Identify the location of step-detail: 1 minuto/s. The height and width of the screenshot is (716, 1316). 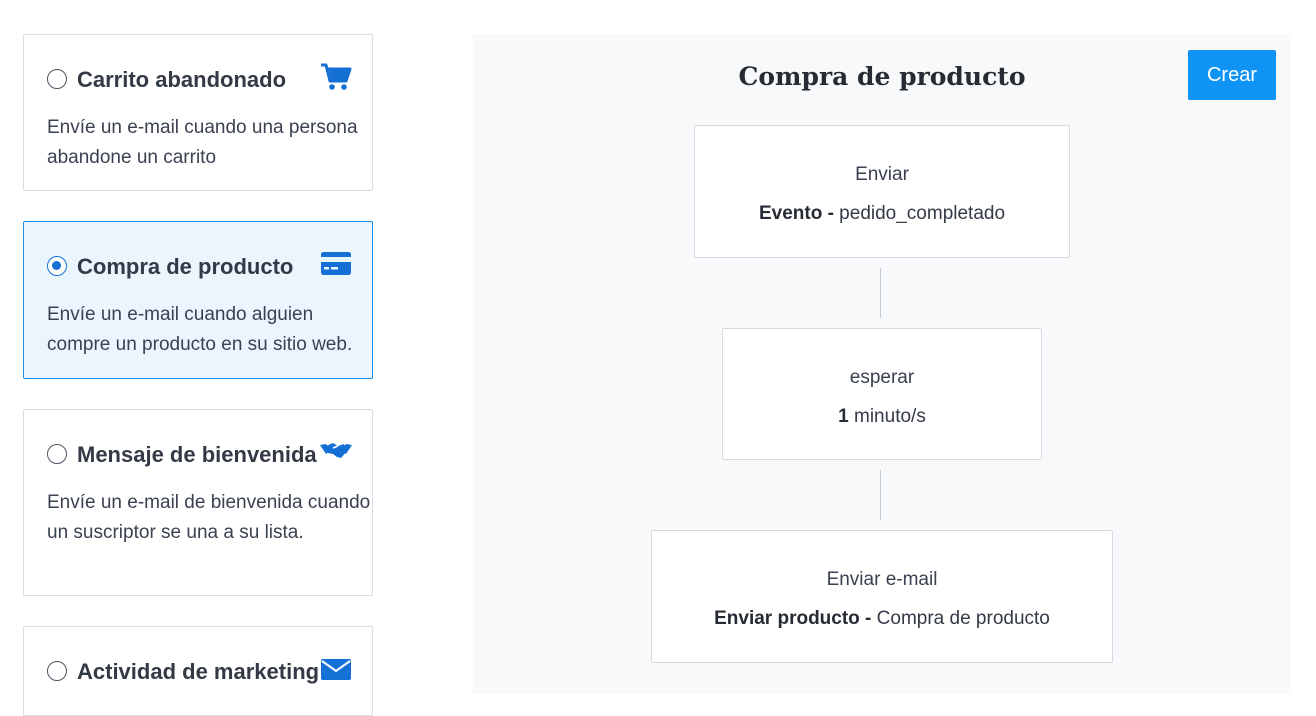
(882, 417).